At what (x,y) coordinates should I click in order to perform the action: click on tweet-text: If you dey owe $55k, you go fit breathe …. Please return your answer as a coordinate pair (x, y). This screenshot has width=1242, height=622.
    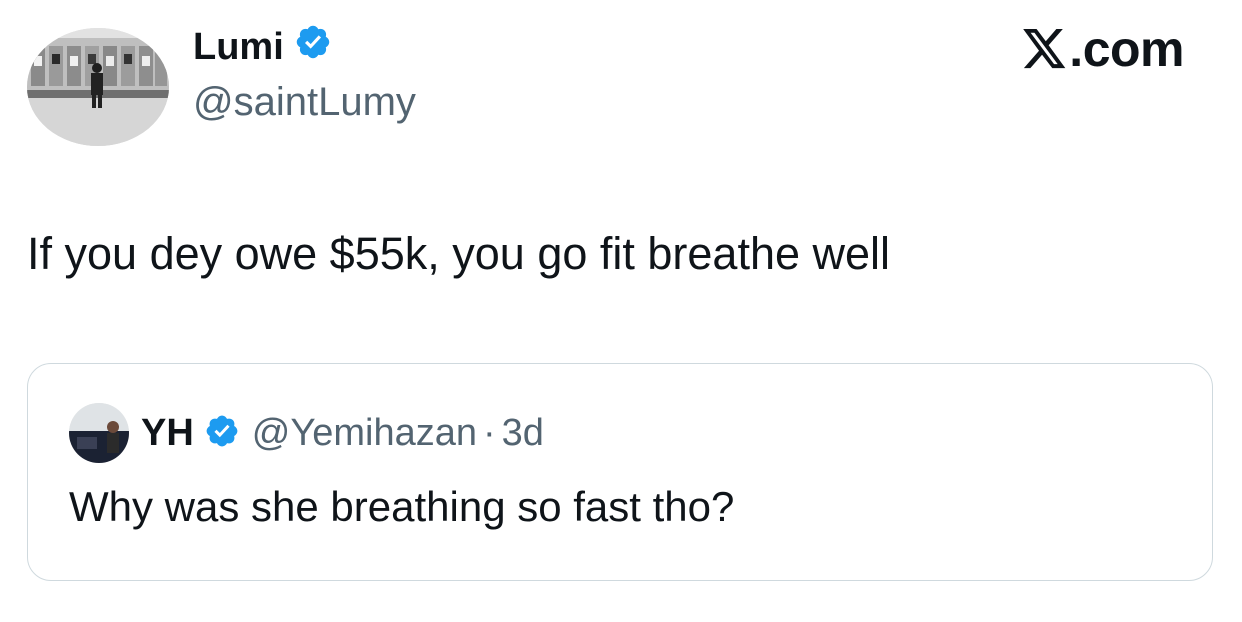
    Looking at the image, I should click on (459, 253).